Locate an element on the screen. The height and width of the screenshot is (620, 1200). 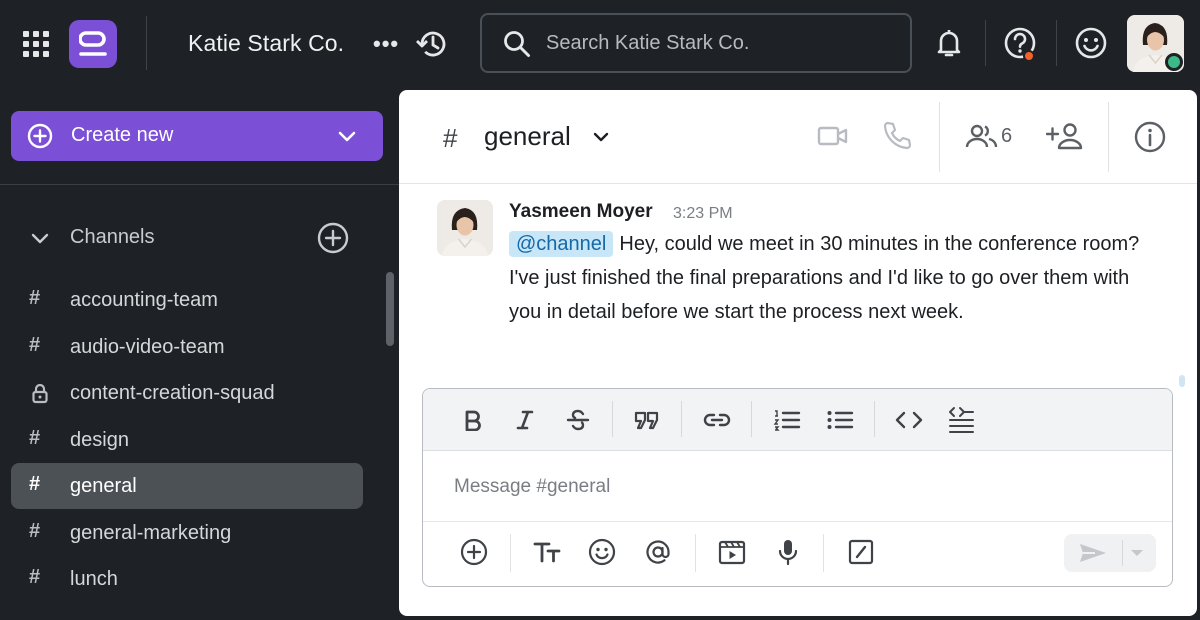
status-emoji-icon is located at coordinates (1091, 43).